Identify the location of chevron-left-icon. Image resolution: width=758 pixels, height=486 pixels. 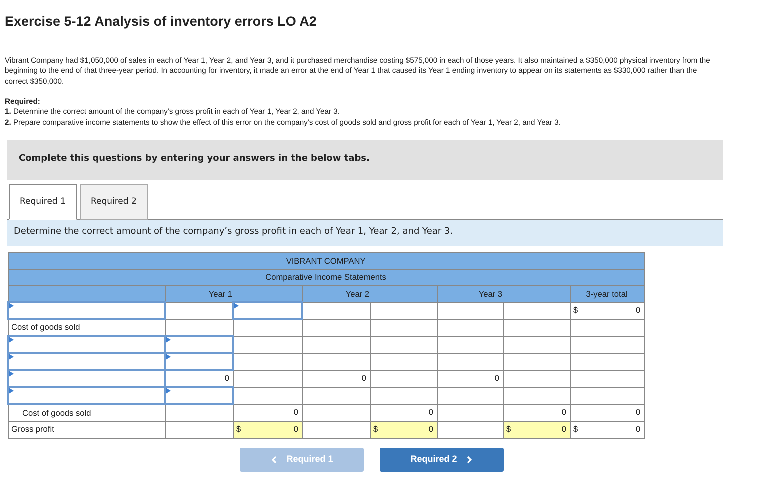
(273, 460).